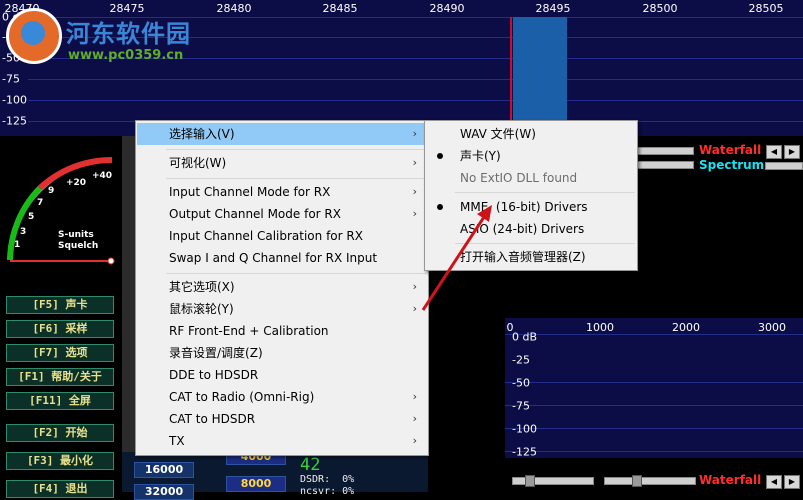  Describe the element at coordinates (60, 353) in the screenshot. I see `f7-options-button: [F7] 选项` at that location.